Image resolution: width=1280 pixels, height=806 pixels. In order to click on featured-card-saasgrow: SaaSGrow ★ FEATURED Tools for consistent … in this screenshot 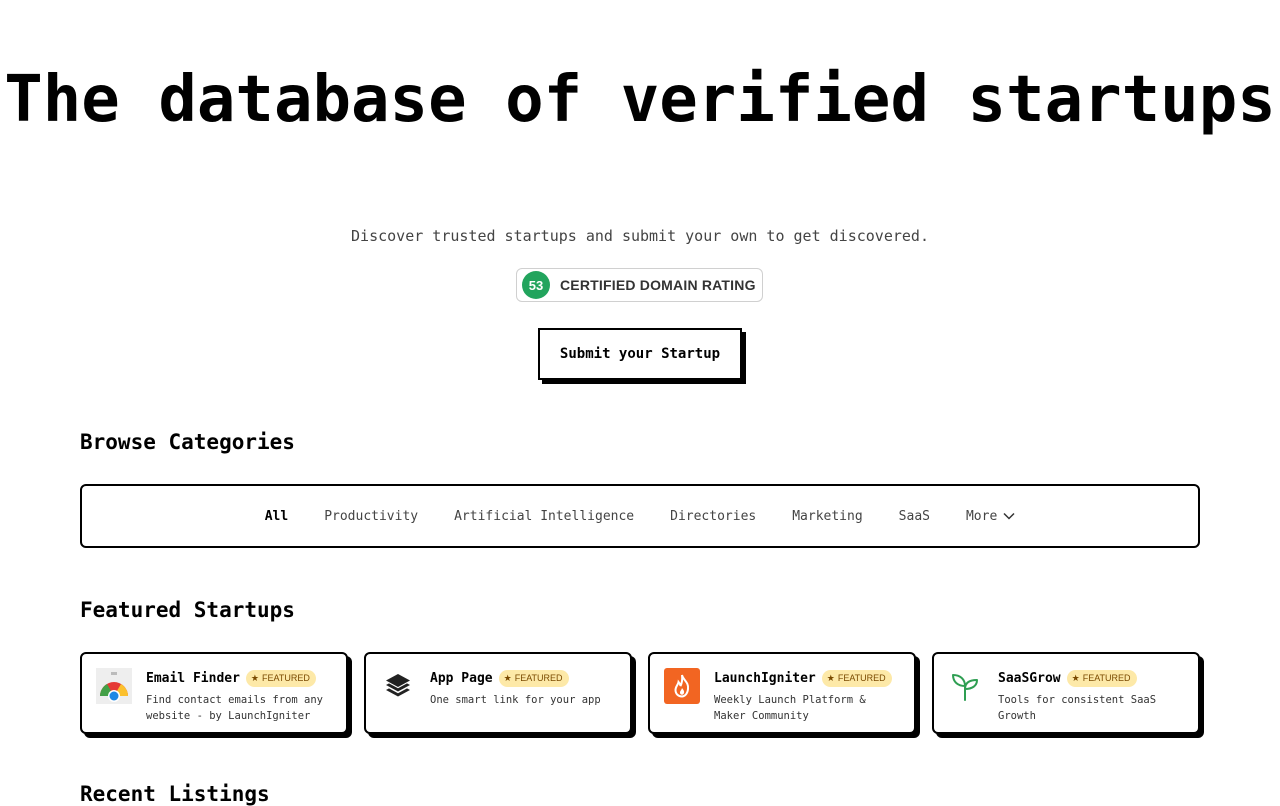, I will do `click(1066, 693)`.